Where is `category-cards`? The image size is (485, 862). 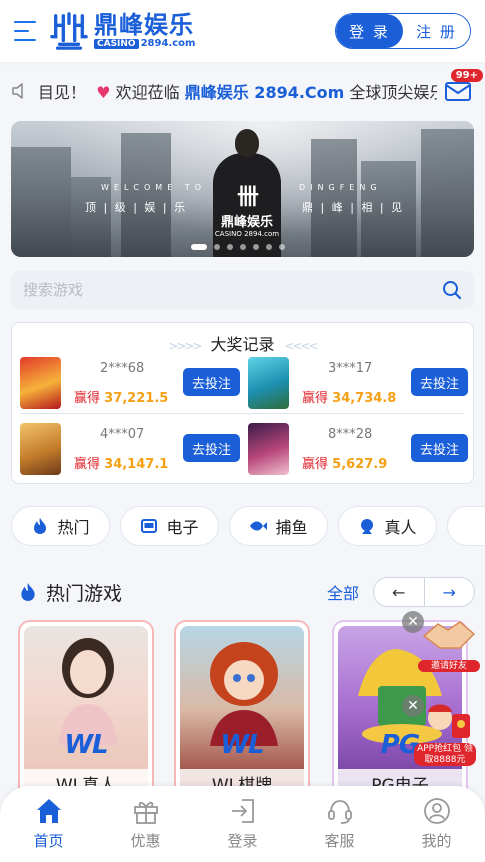
category-cards is located at coordinates (466, 526).